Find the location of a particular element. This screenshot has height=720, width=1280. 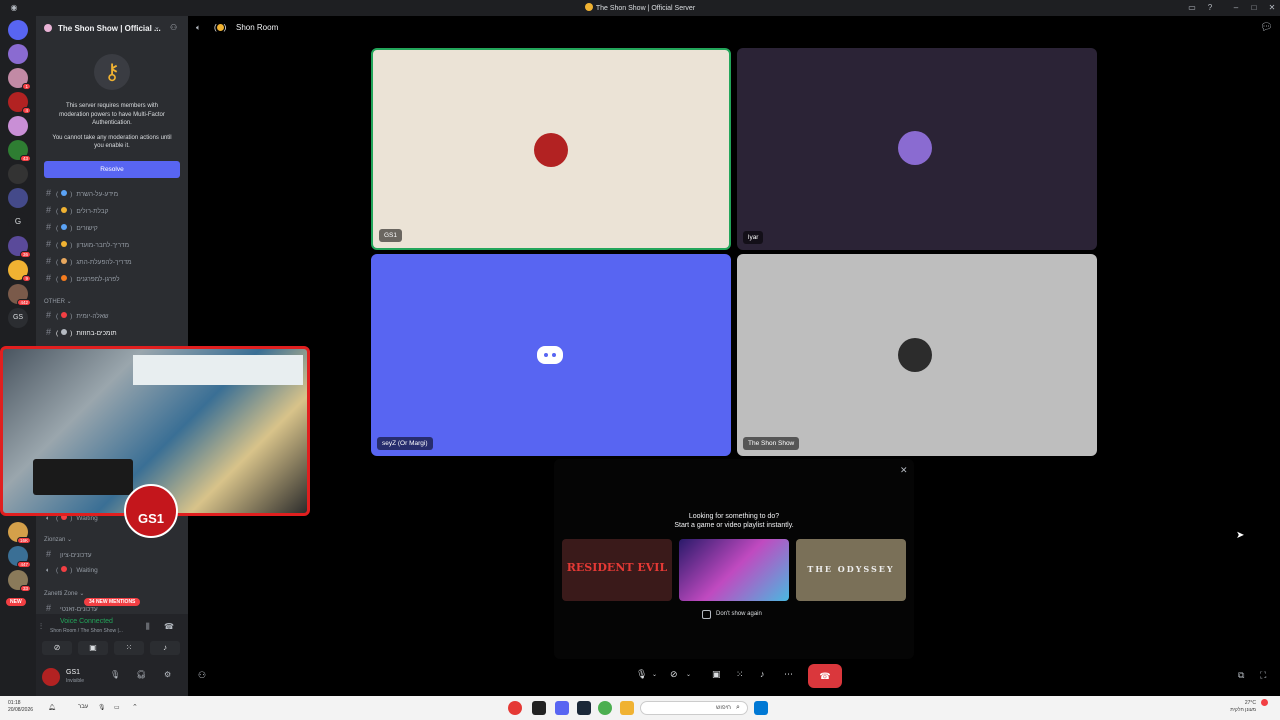

soundboard-icon: ♪ is located at coordinates (762, 674).